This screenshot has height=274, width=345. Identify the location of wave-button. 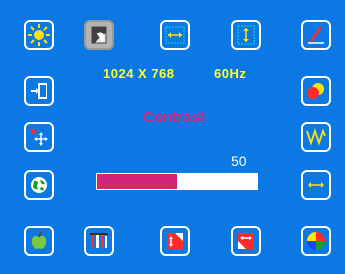
(316, 137).